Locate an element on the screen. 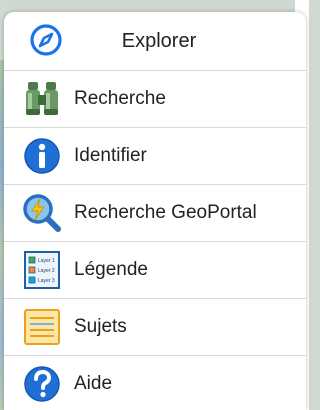 The height and width of the screenshot is (410, 320). legend-layer-1: Layer 1 is located at coordinates (46, 261).